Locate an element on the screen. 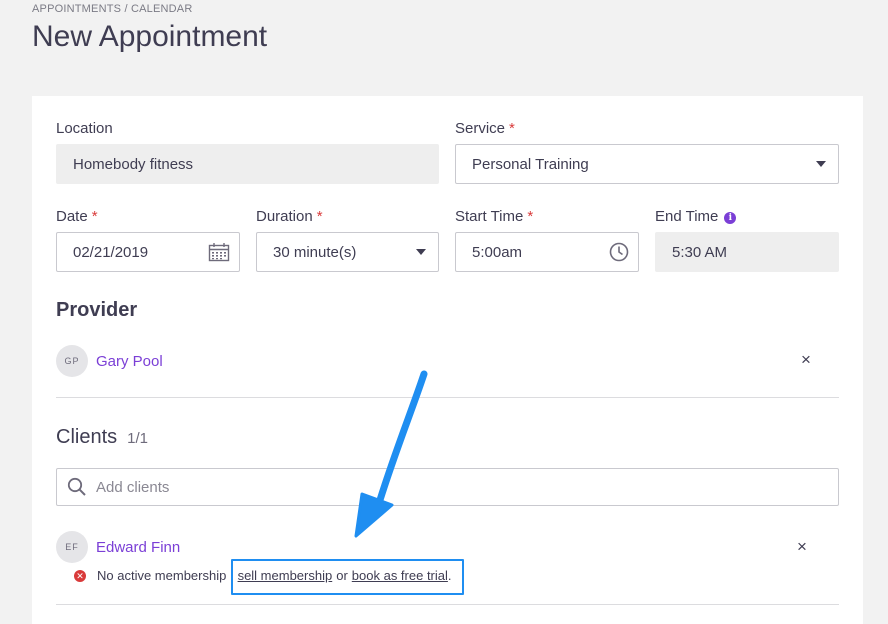 The height and width of the screenshot is (624, 888). date-input: 02/21/2019 is located at coordinates (148, 252).